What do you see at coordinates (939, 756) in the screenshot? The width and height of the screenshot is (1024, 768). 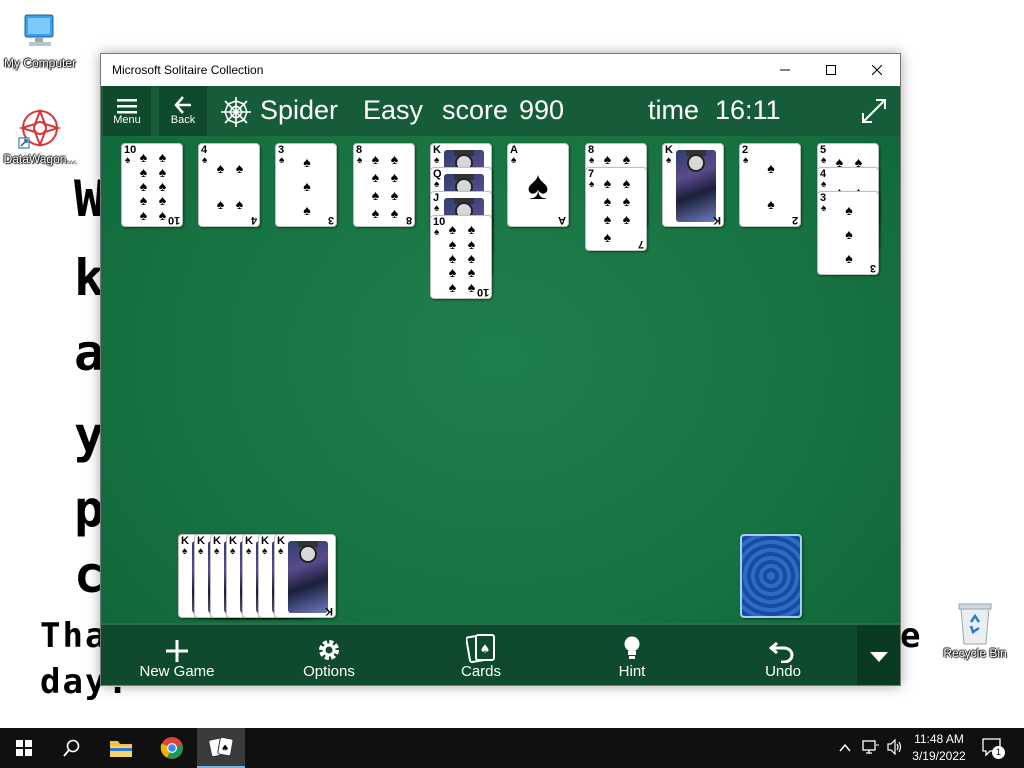 I see `clock-date: 3/19/2022` at bounding box center [939, 756].